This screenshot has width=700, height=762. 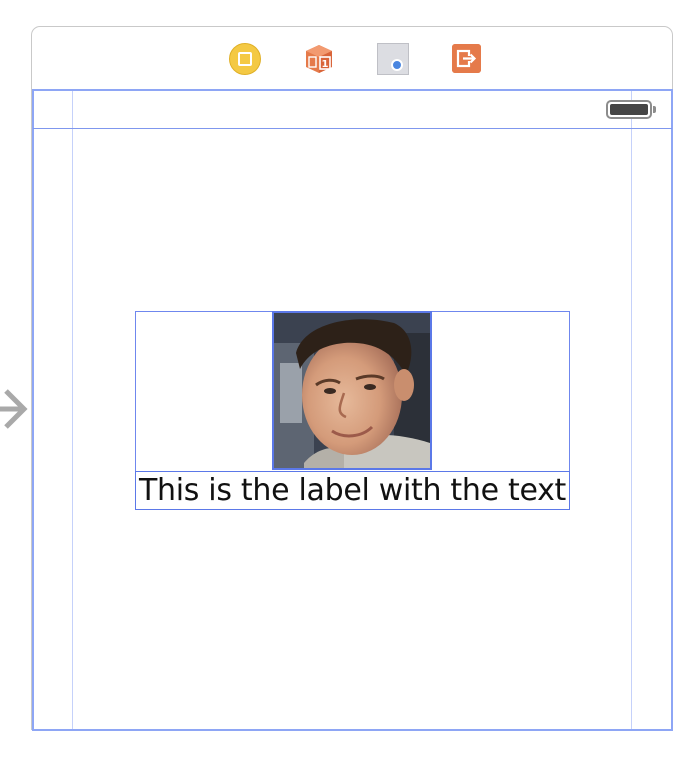 I want to click on arrow-right-icon, so click(x=15, y=409).